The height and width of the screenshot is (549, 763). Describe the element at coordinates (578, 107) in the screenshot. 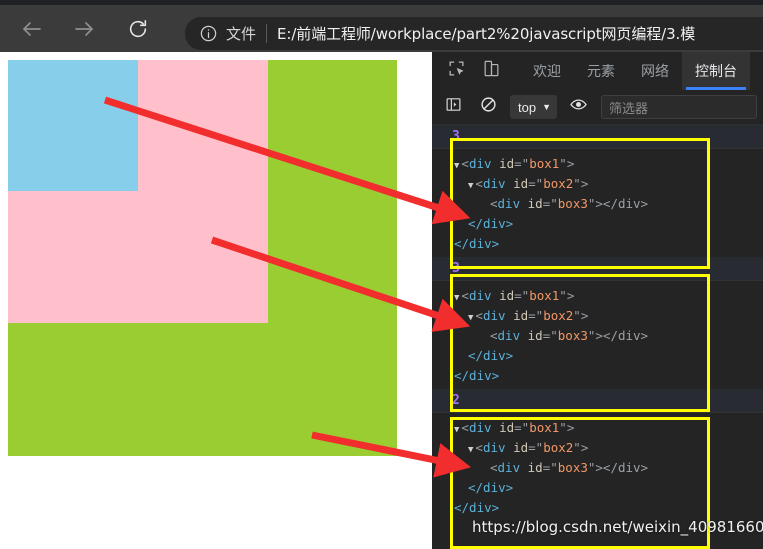

I see `live-expression-button` at that location.